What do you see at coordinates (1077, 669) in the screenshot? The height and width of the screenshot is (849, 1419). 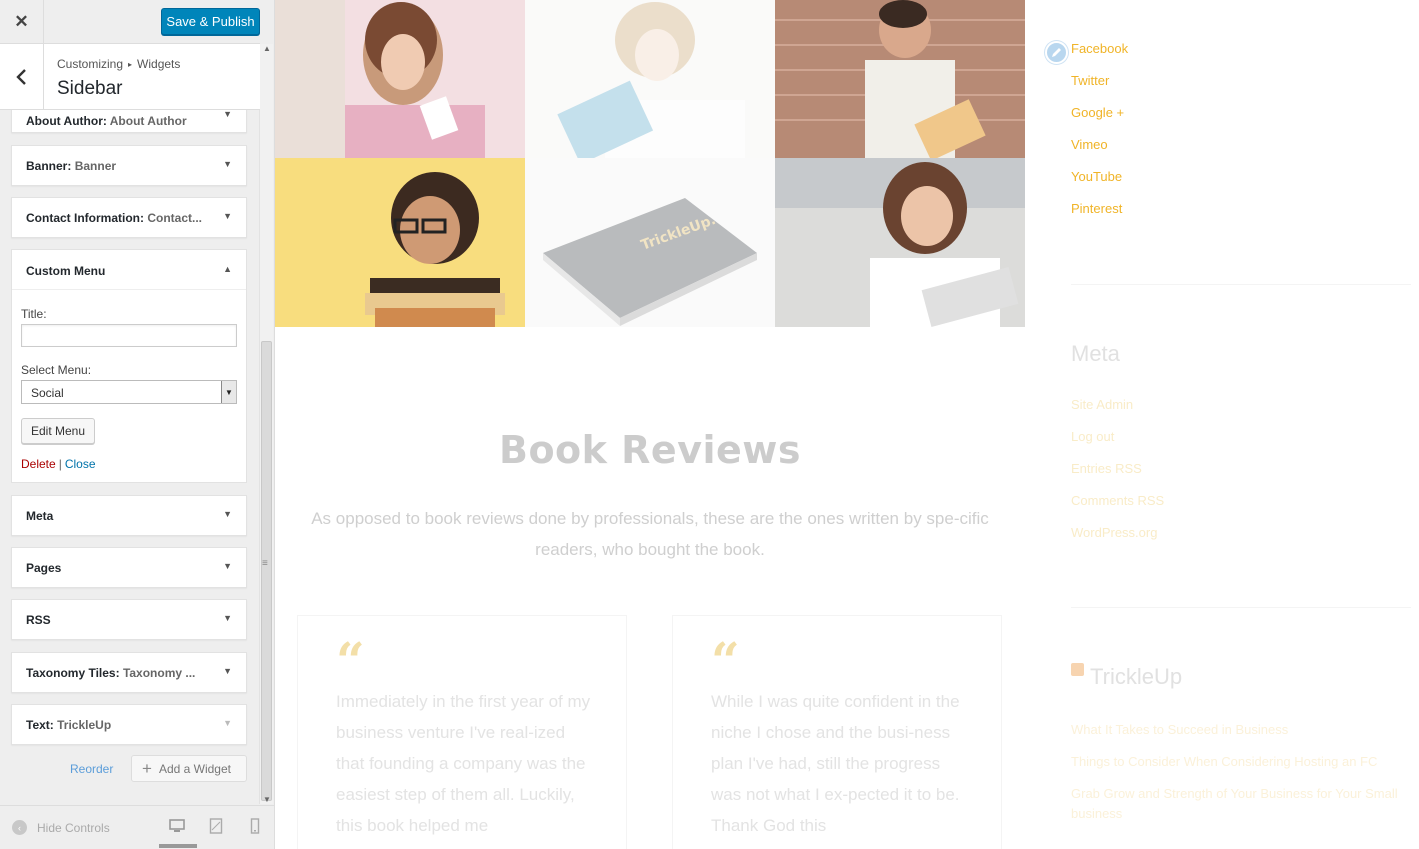 I see `rss-icon` at bounding box center [1077, 669].